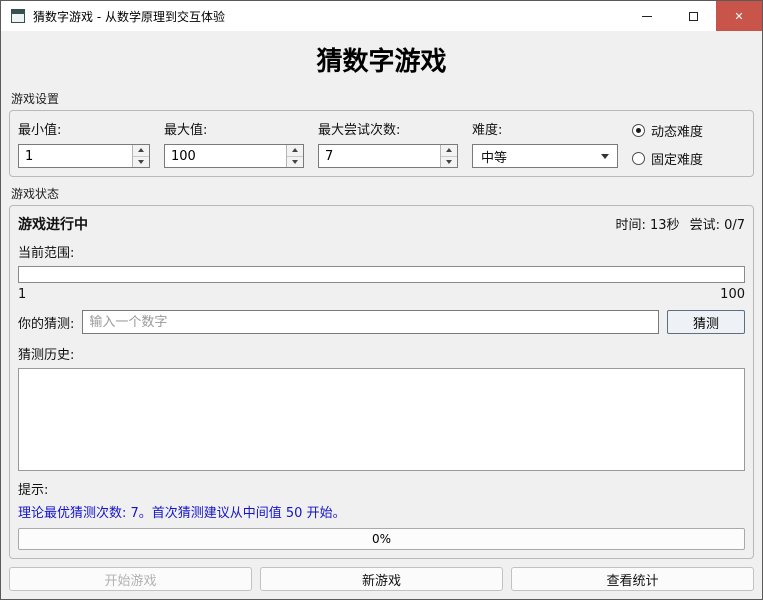  I want to click on difficulty-mode-radios: 动态难度 固定难度, so click(667, 143).